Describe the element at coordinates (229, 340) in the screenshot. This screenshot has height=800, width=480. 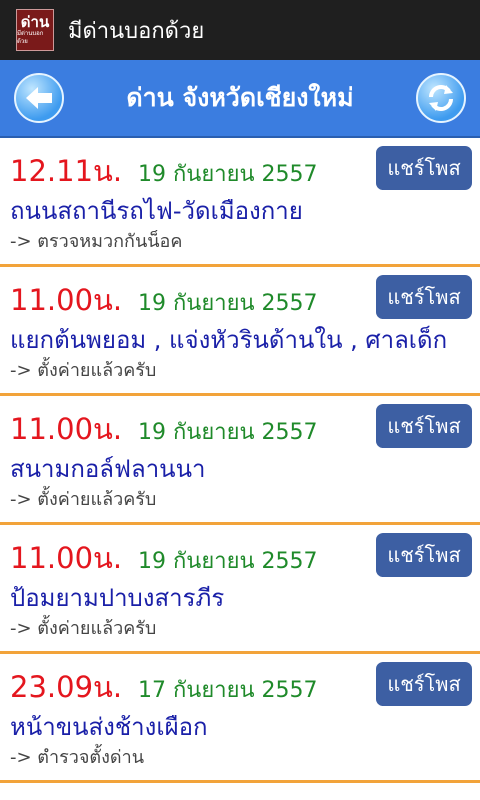
I see `item-location: แยกต้นพยอม , แจ่งหัวรินด้านใน , ศาลเด็ก` at that location.